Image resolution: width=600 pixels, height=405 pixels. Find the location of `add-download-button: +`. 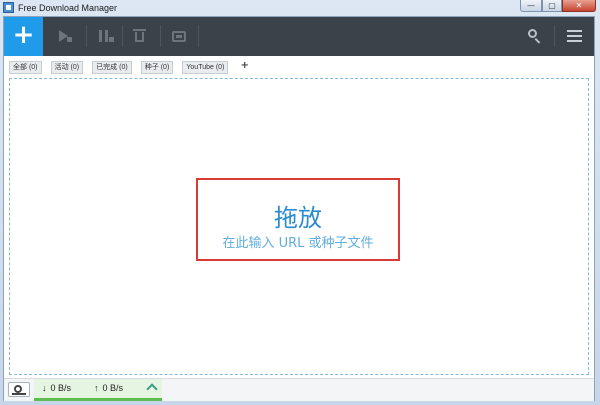

add-download-button: + is located at coordinates (23, 36).